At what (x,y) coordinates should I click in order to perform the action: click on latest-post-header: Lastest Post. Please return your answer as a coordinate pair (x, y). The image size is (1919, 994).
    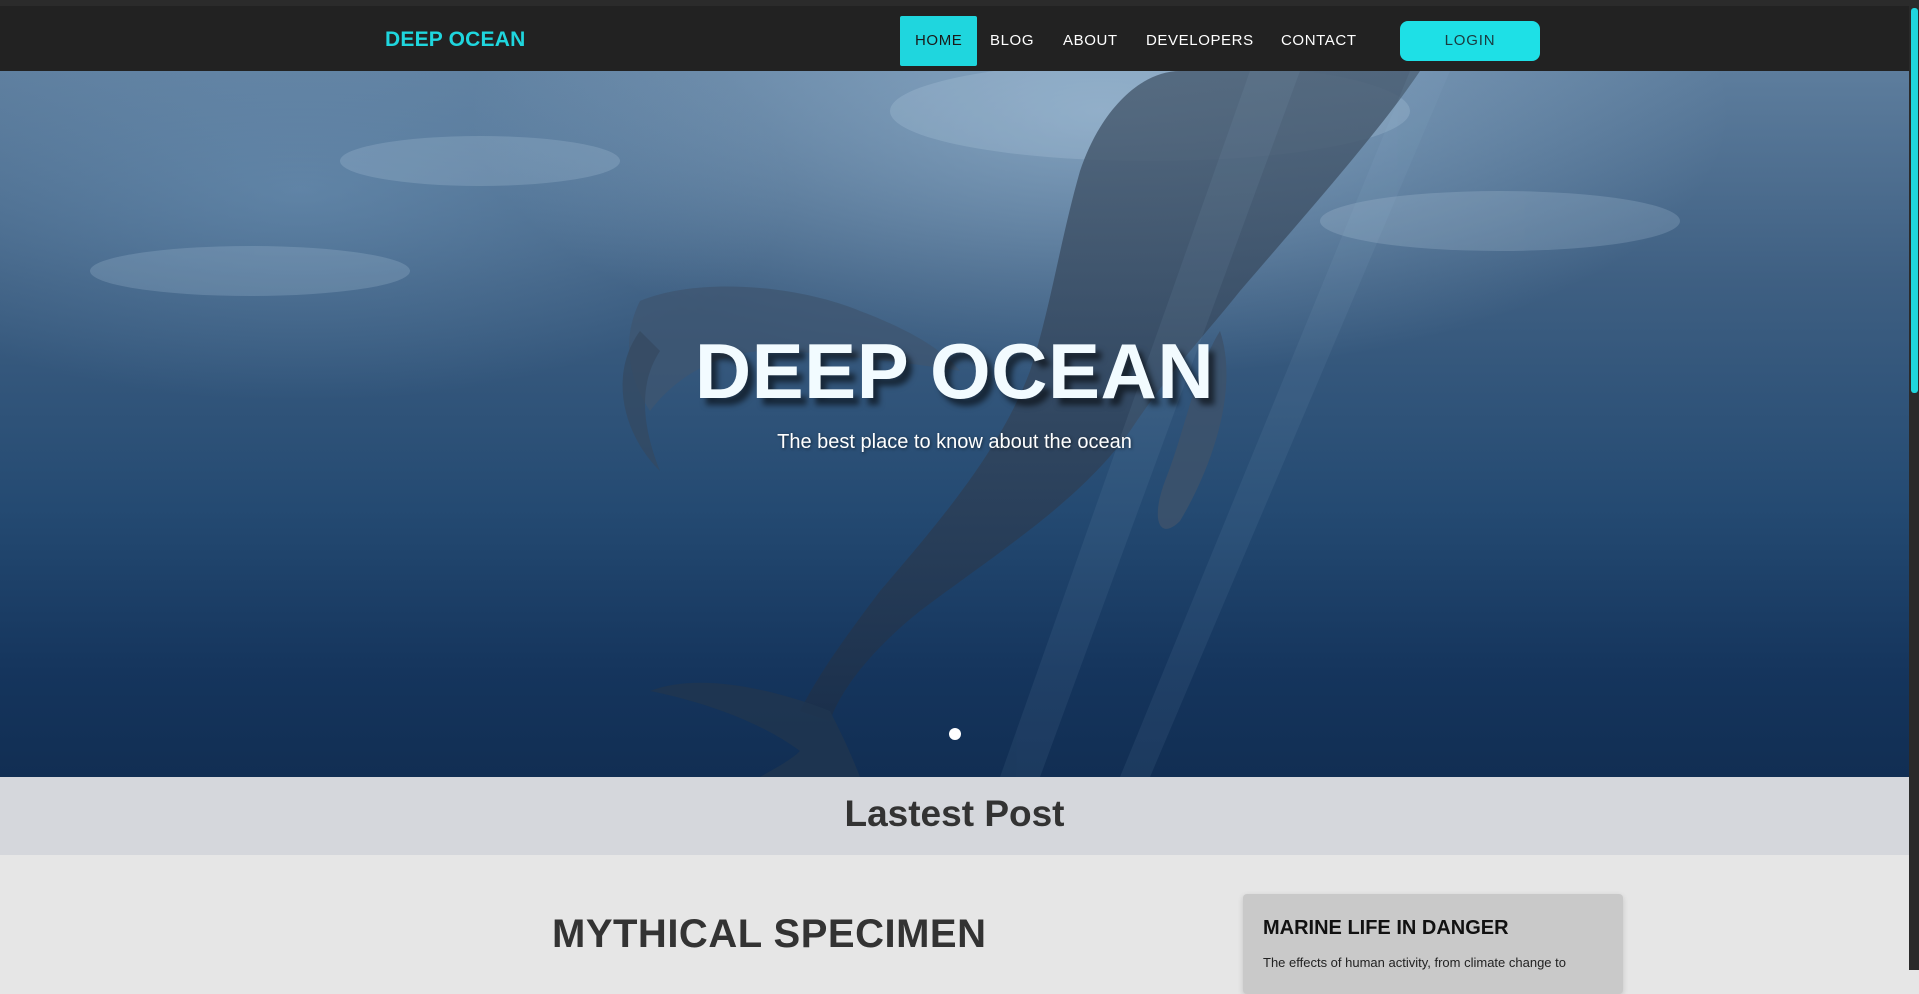
    Looking at the image, I should click on (954, 816).